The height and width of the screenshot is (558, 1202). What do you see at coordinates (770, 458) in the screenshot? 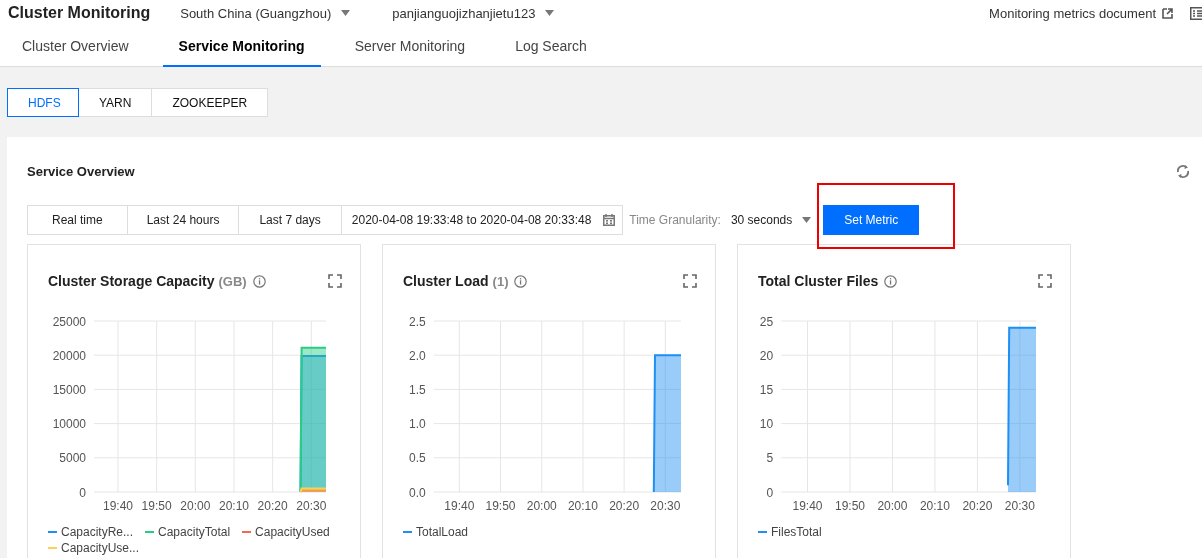
I see `y-tick-label: 5` at bounding box center [770, 458].